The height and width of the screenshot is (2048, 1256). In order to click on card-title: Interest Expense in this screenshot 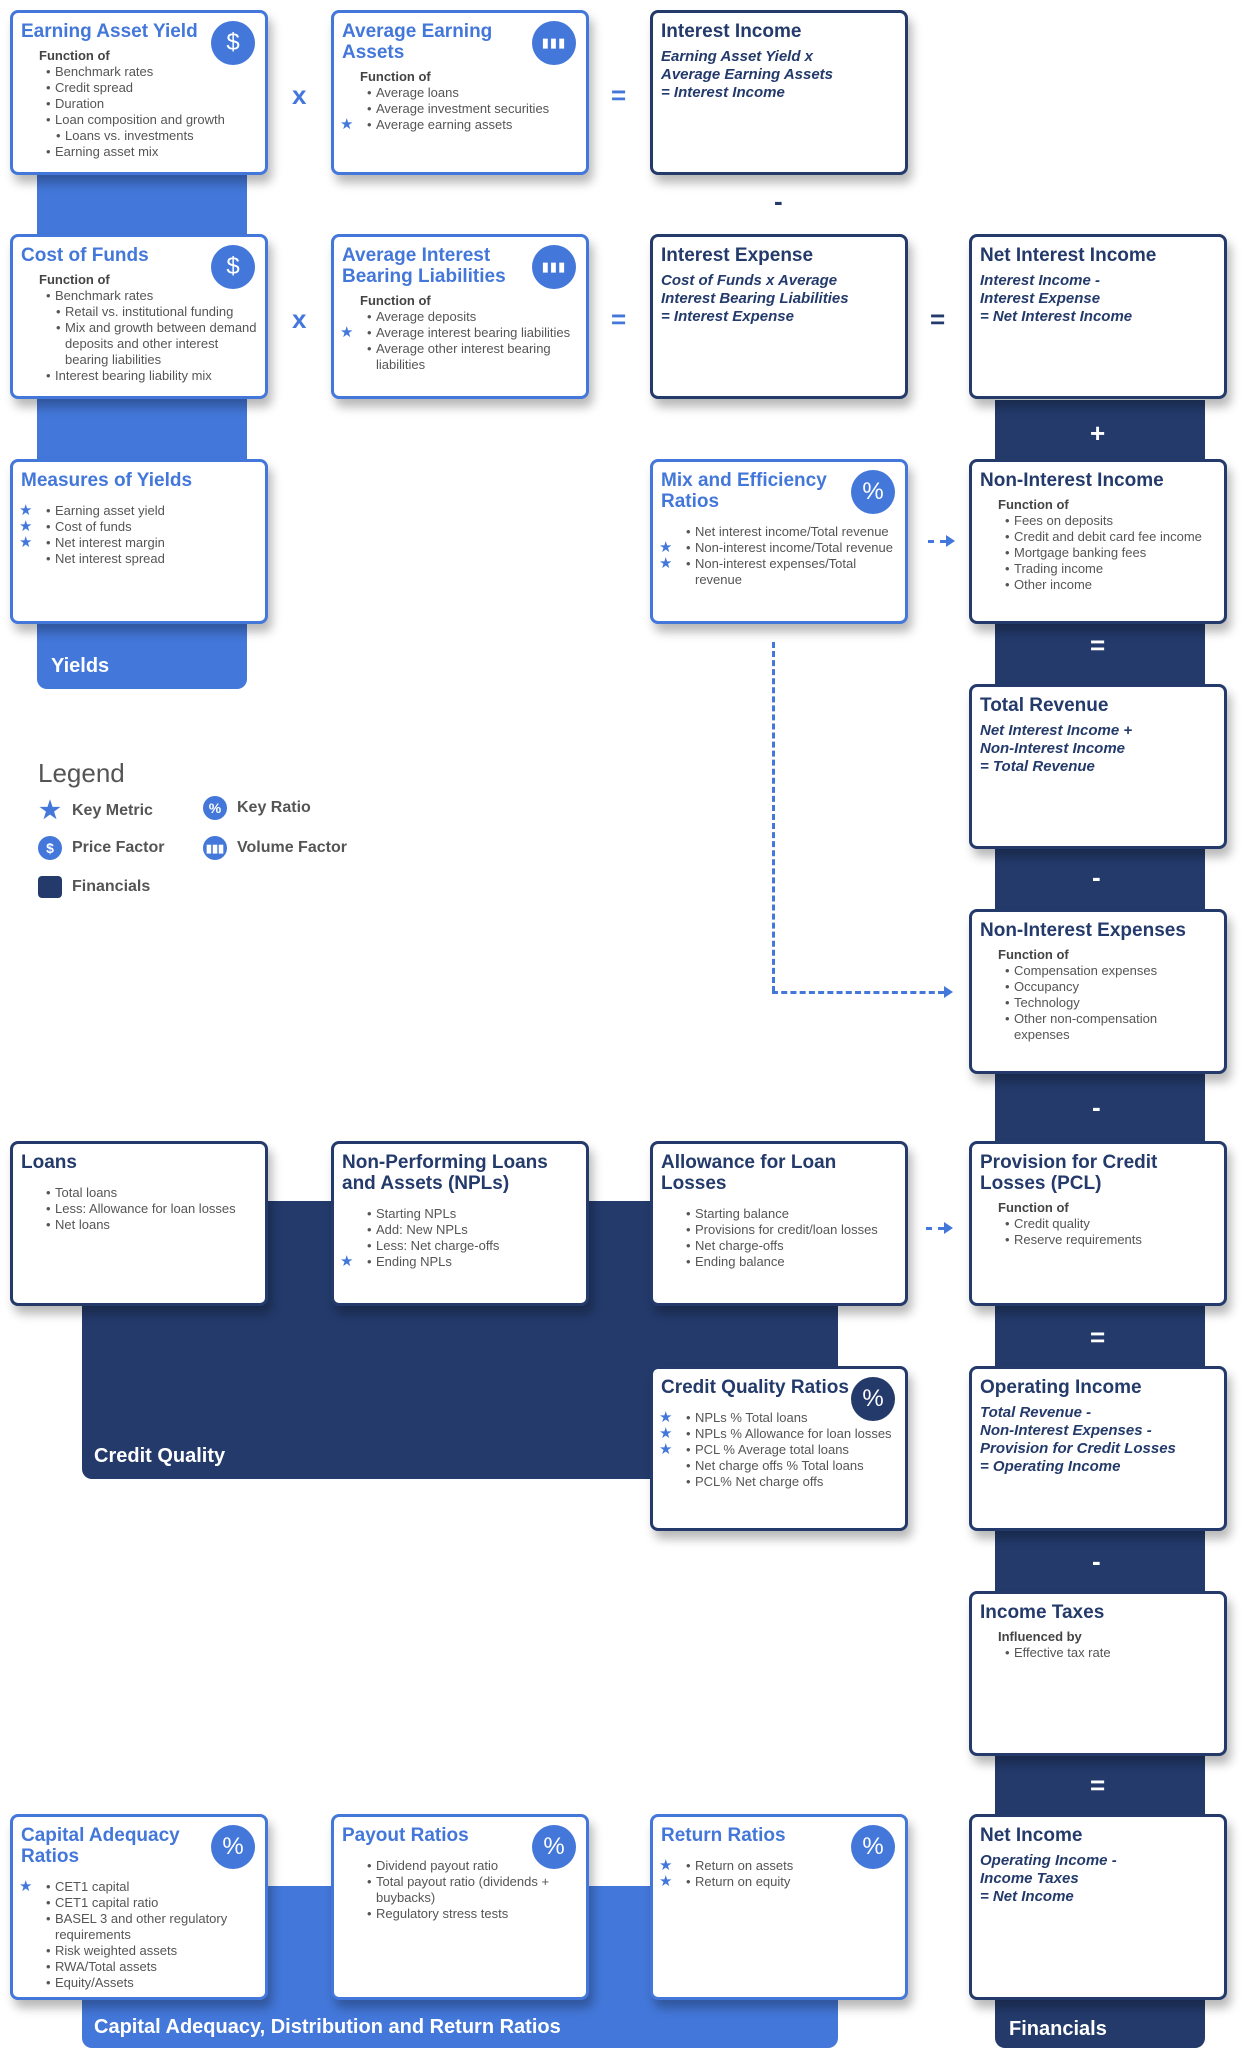, I will do `click(737, 255)`.